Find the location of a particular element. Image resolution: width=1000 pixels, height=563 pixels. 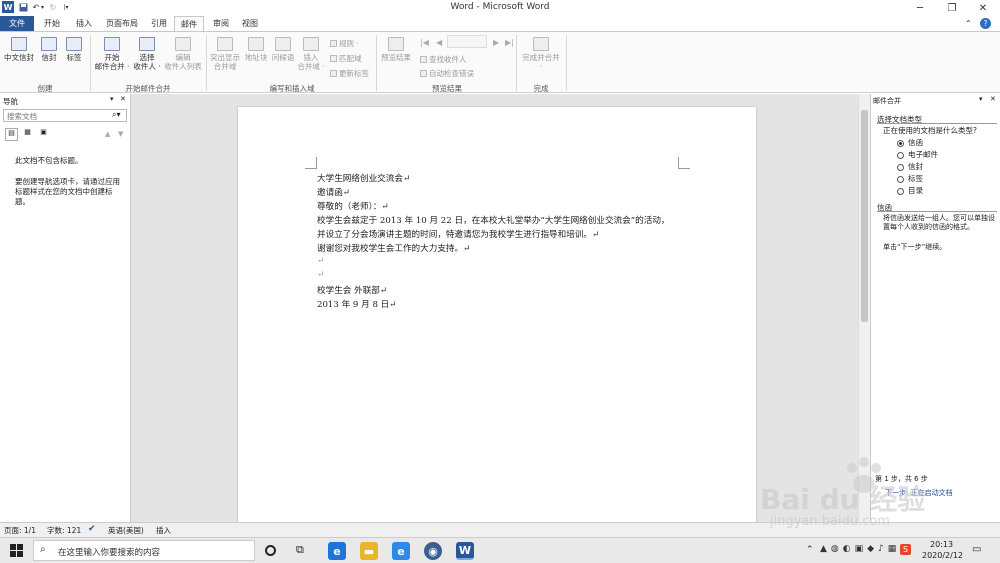

option-email: 电子邮件 is located at coordinates (917, 154).